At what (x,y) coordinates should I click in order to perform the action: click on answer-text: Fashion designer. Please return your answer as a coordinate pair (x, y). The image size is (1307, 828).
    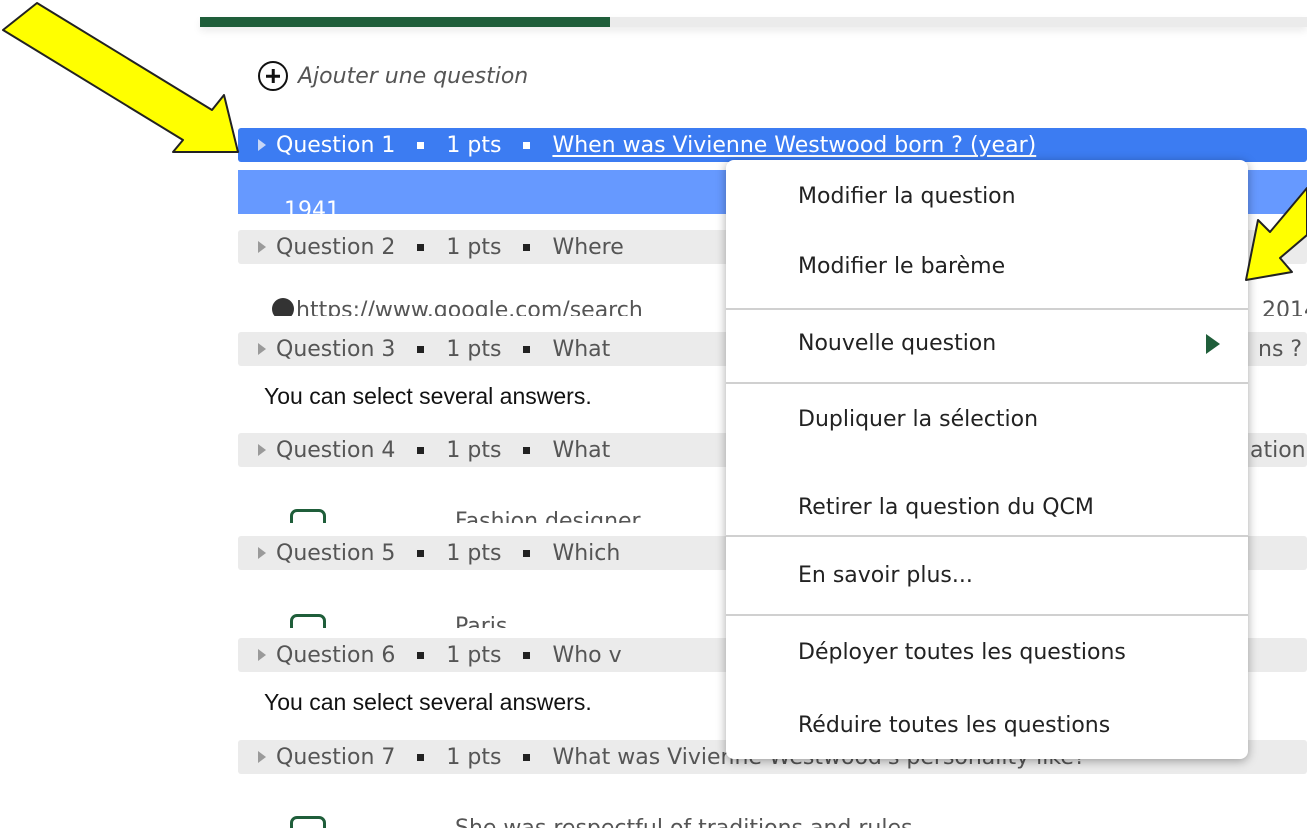
    Looking at the image, I should click on (548, 516).